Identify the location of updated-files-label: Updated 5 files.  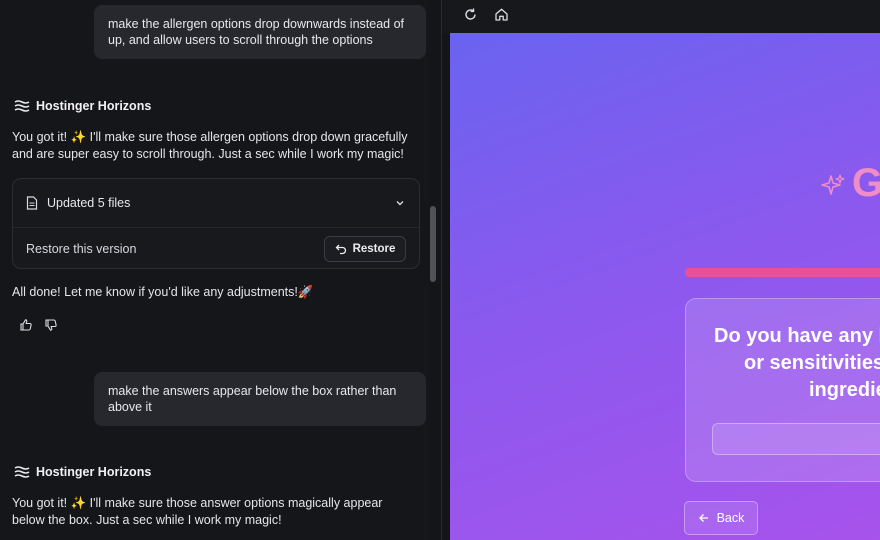
(89, 203).